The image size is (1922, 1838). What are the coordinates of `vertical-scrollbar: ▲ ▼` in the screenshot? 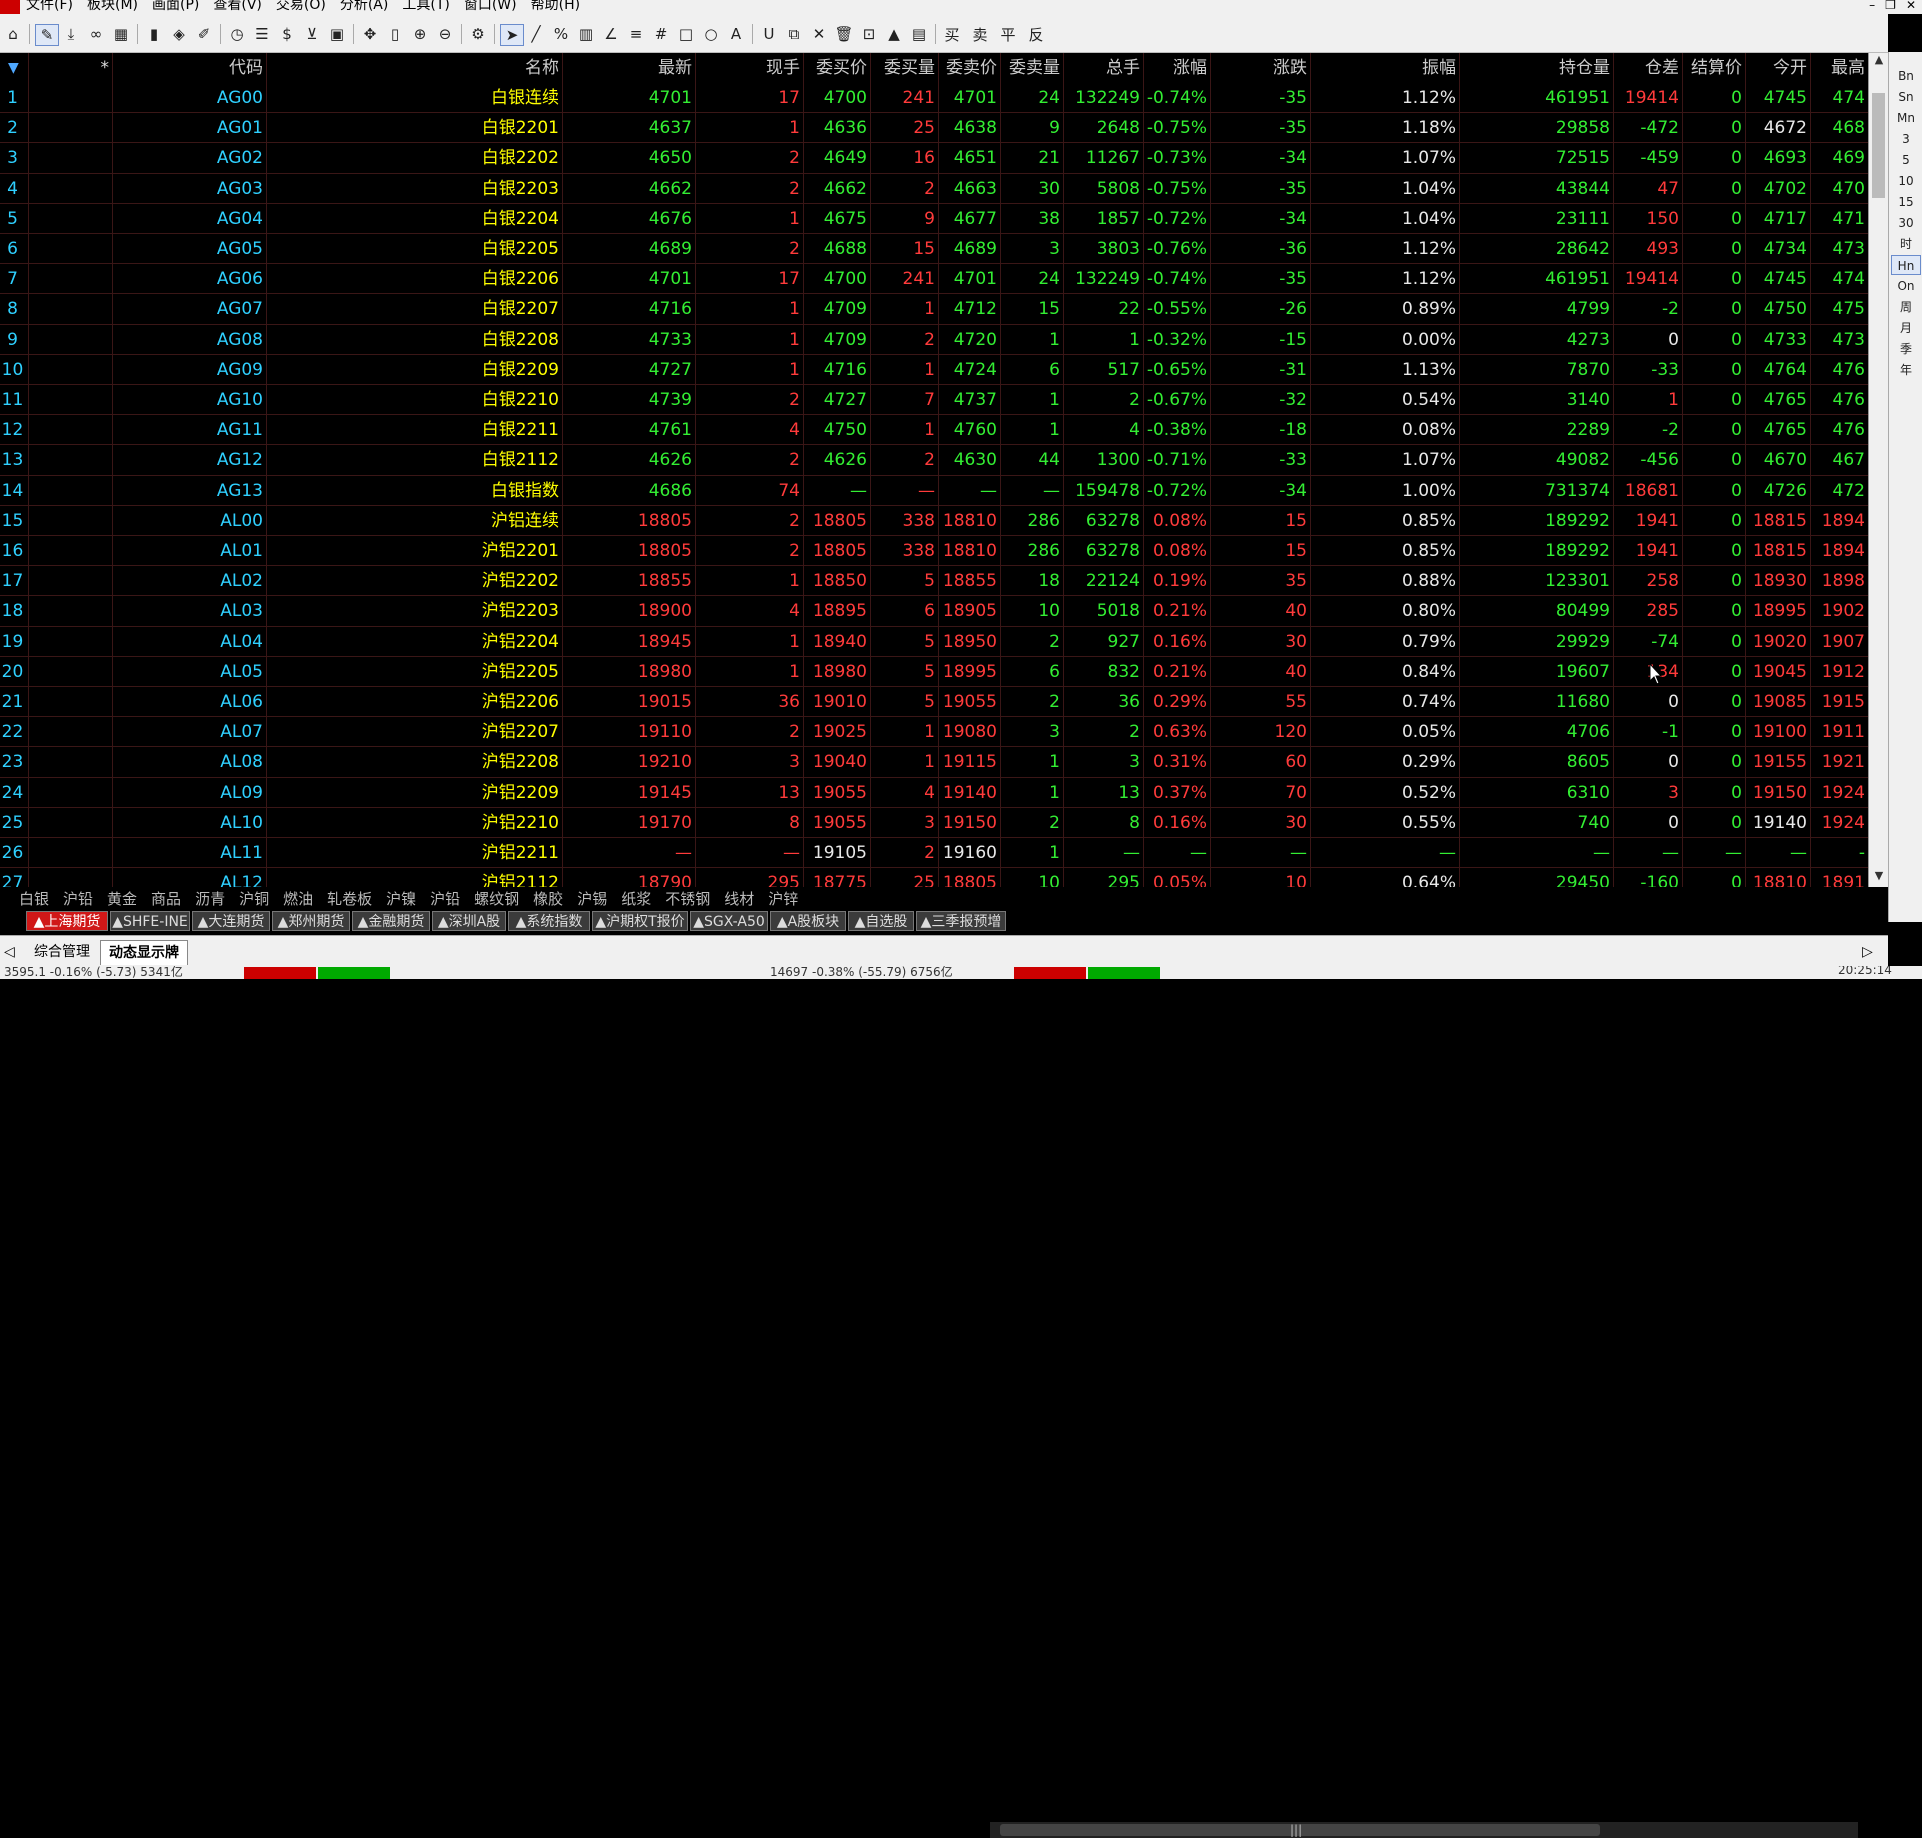 It's located at (1878, 470).